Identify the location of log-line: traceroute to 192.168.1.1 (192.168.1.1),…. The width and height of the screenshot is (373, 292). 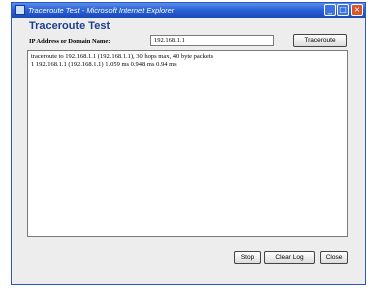
(122, 56).